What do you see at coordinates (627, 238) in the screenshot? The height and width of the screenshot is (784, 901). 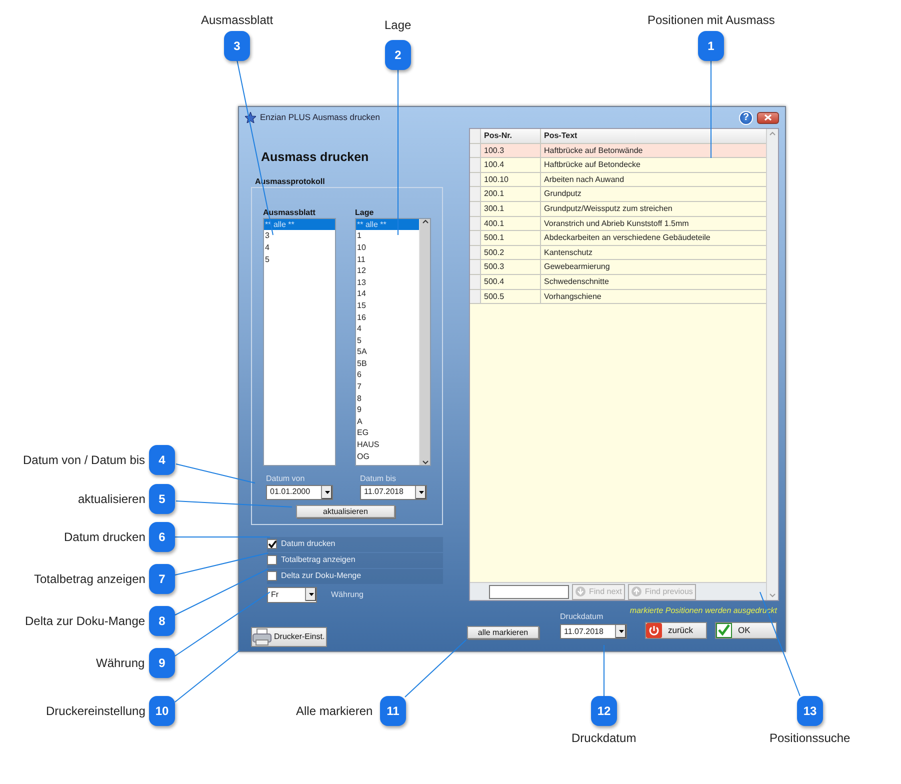 I see `table-cell-text: Abdeckarbeiten an verschiedene Gebäudeteile` at bounding box center [627, 238].